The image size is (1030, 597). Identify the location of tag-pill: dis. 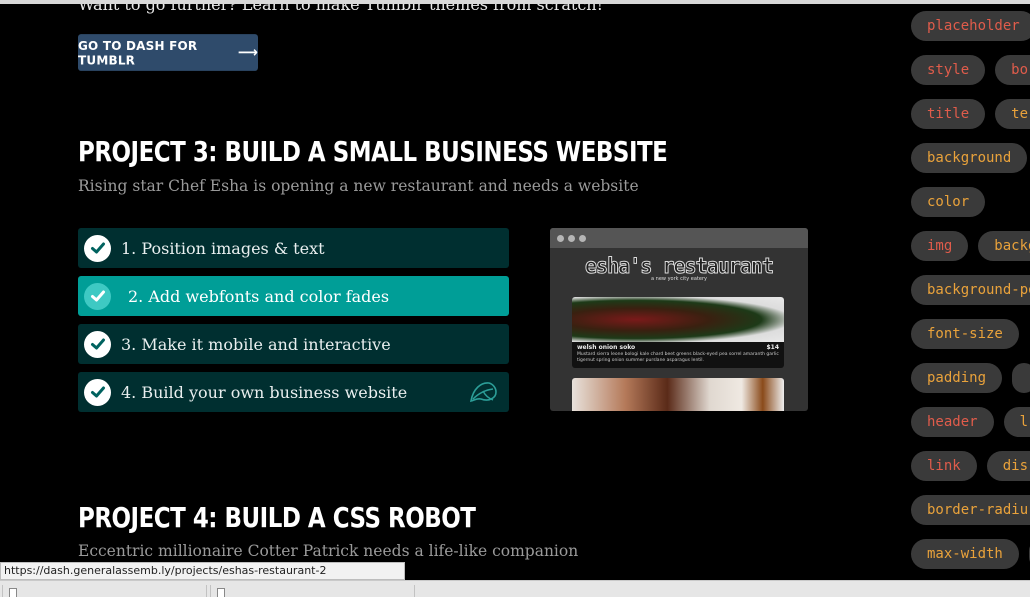
(1008, 466).